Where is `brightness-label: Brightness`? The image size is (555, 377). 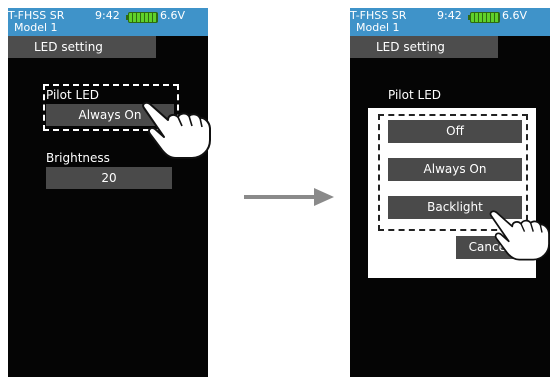 brightness-label: Brightness is located at coordinates (78, 158).